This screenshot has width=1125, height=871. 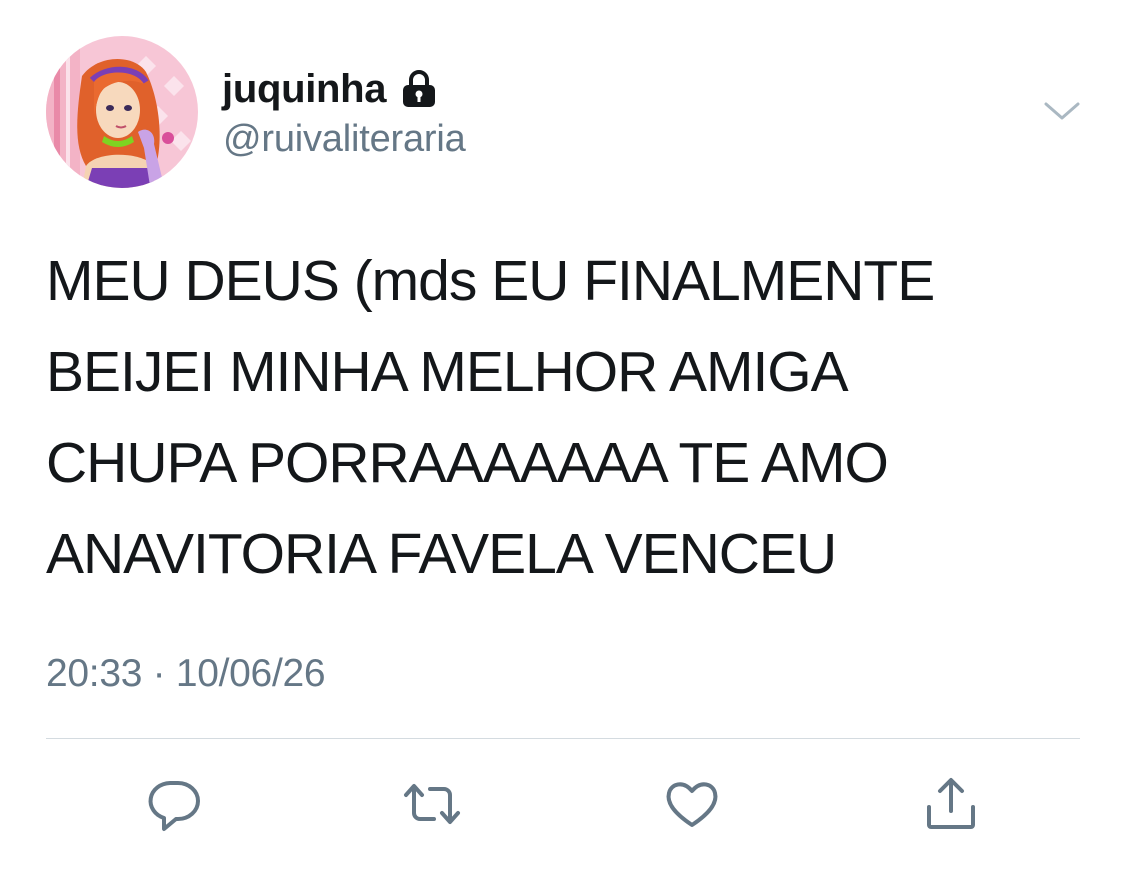 What do you see at coordinates (441, 554) in the screenshot?
I see `tweet-text-line: ANAVITORIA FAVELA VENCEU` at bounding box center [441, 554].